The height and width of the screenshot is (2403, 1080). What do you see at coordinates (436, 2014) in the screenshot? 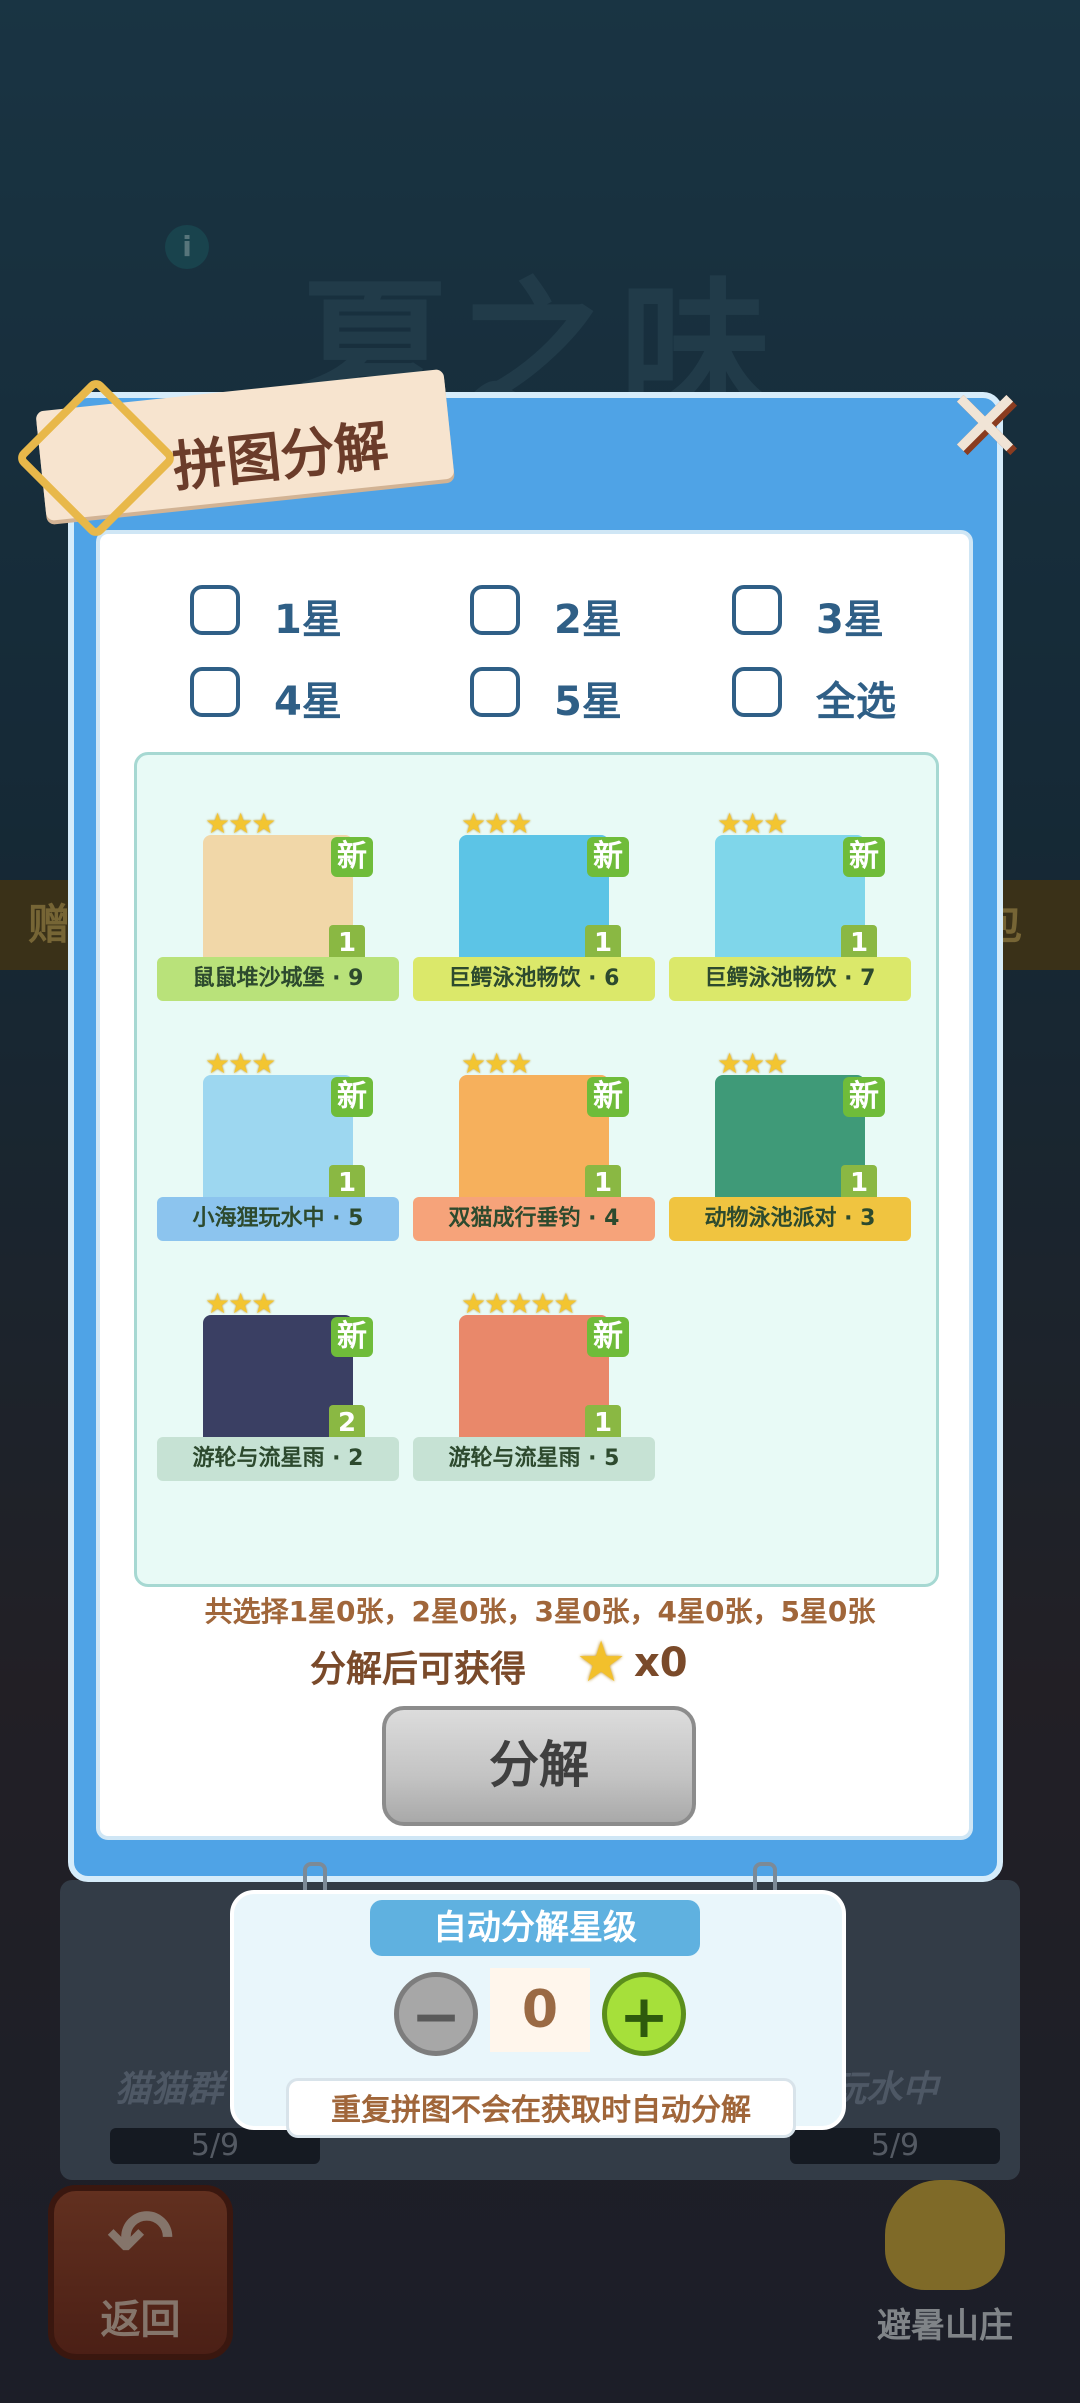
I see `minus-button: −` at bounding box center [436, 2014].